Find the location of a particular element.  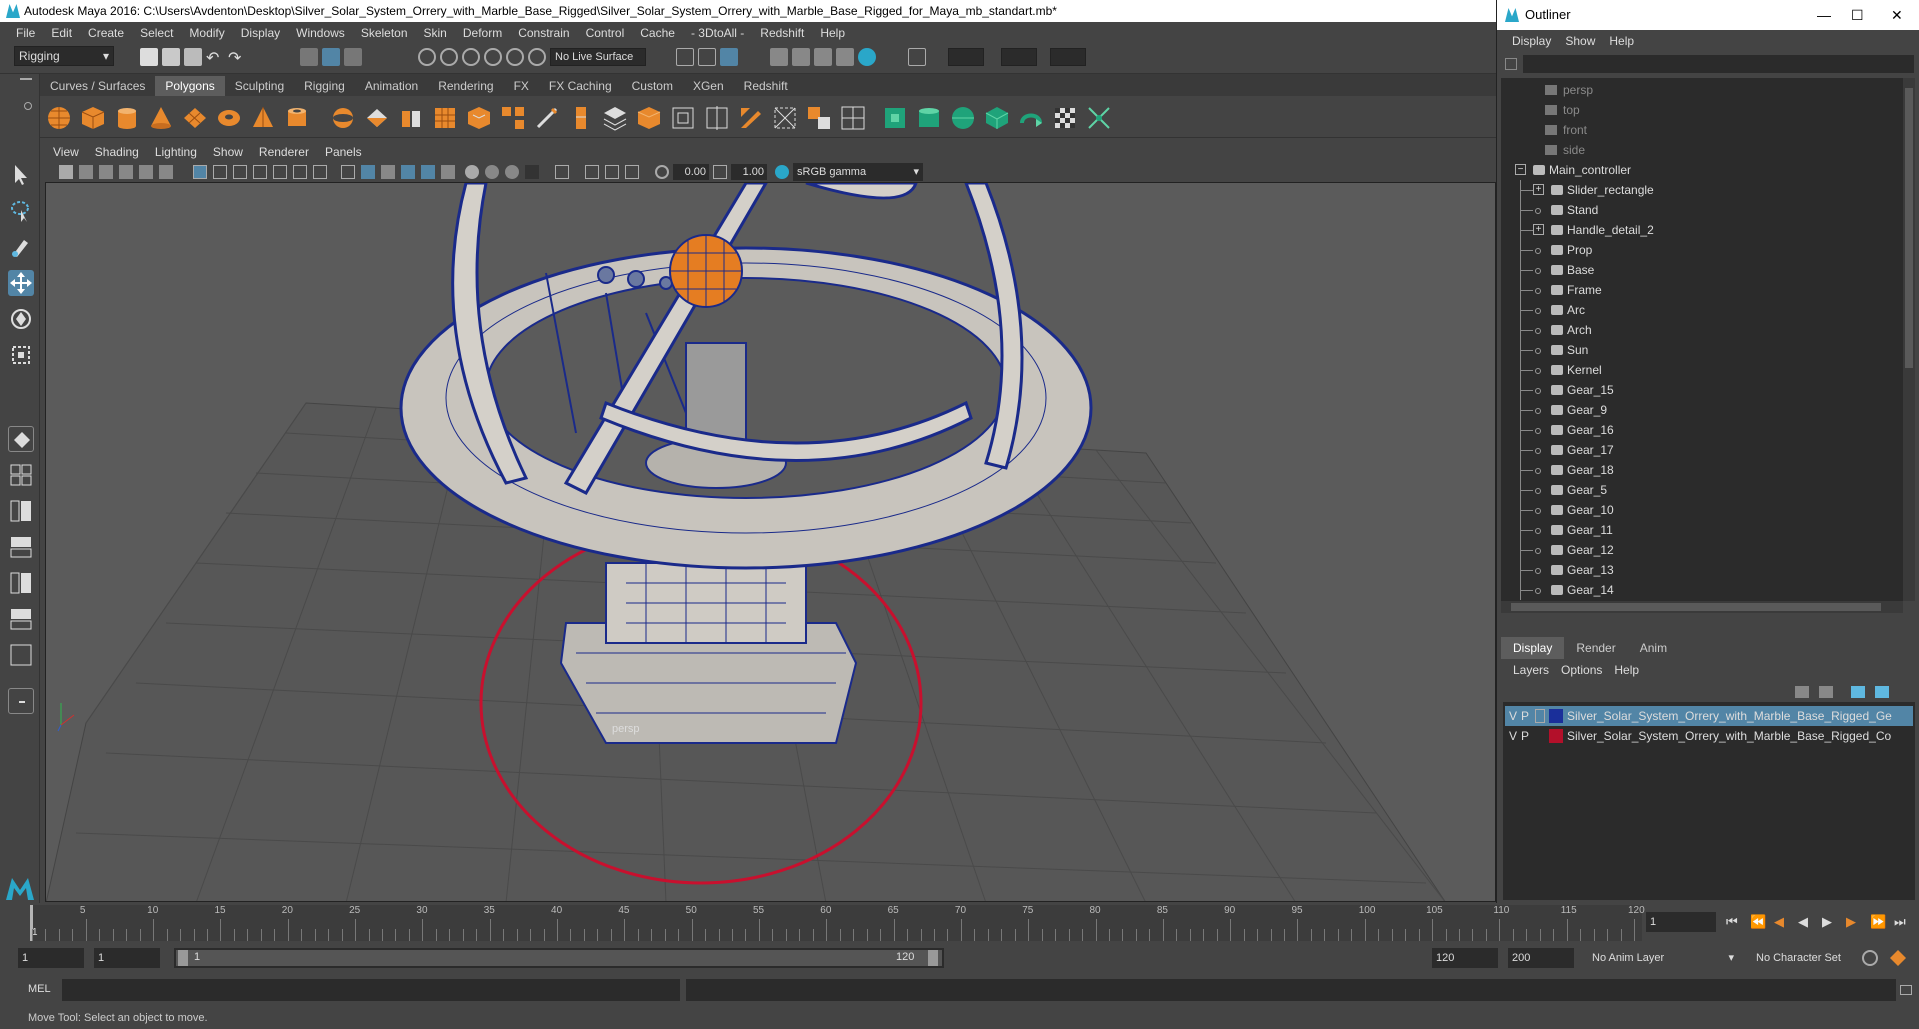

layer-menu-layers: Layers is located at coordinates (1531, 670).